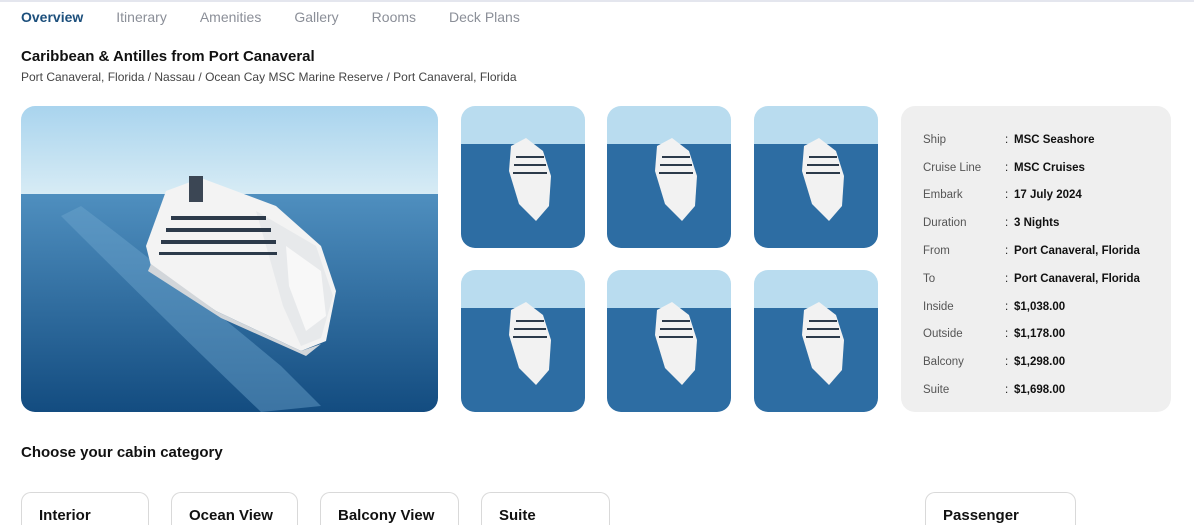 The height and width of the screenshot is (525, 1194). What do you see at coordinates (85, 508) in the screenshot?
I see `cabin-tab-interior: Interior` at bounding box center [85, 508].